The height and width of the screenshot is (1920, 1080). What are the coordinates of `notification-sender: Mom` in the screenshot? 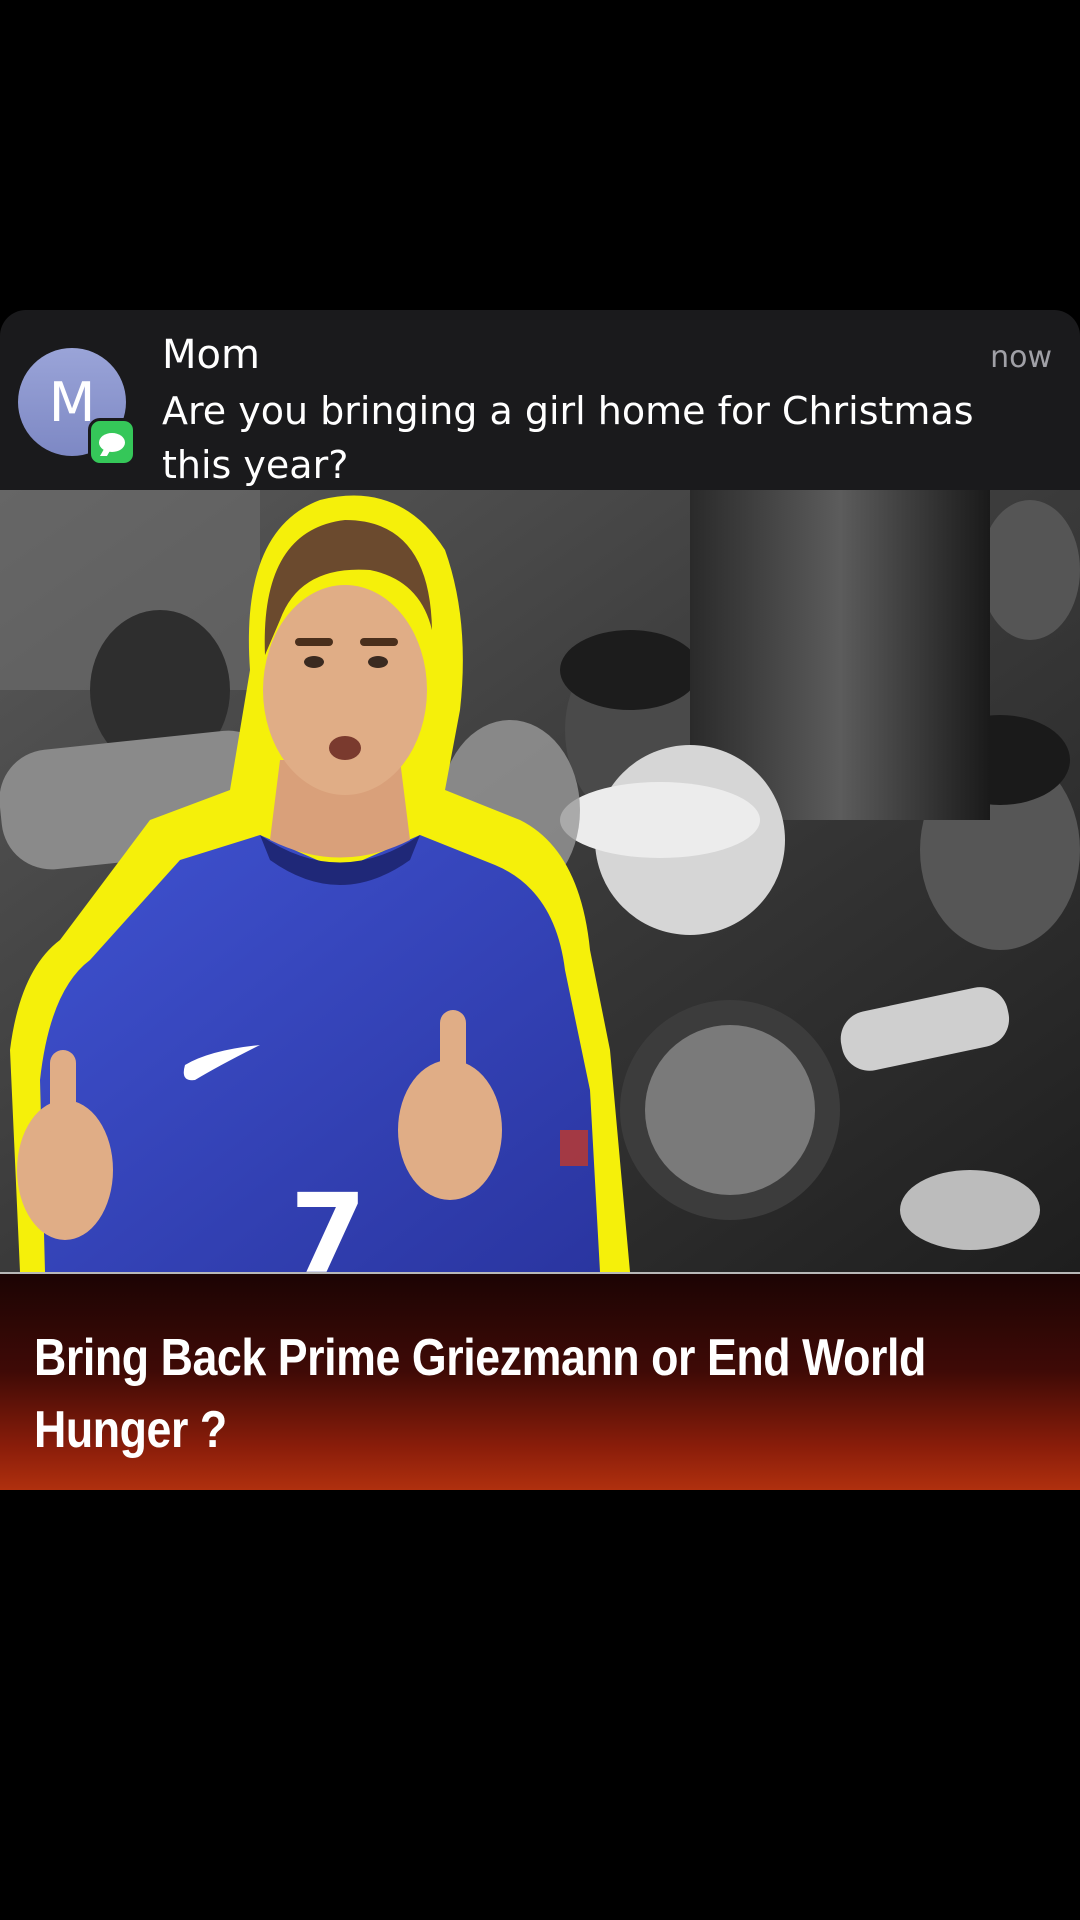 It's located at (211, 355).